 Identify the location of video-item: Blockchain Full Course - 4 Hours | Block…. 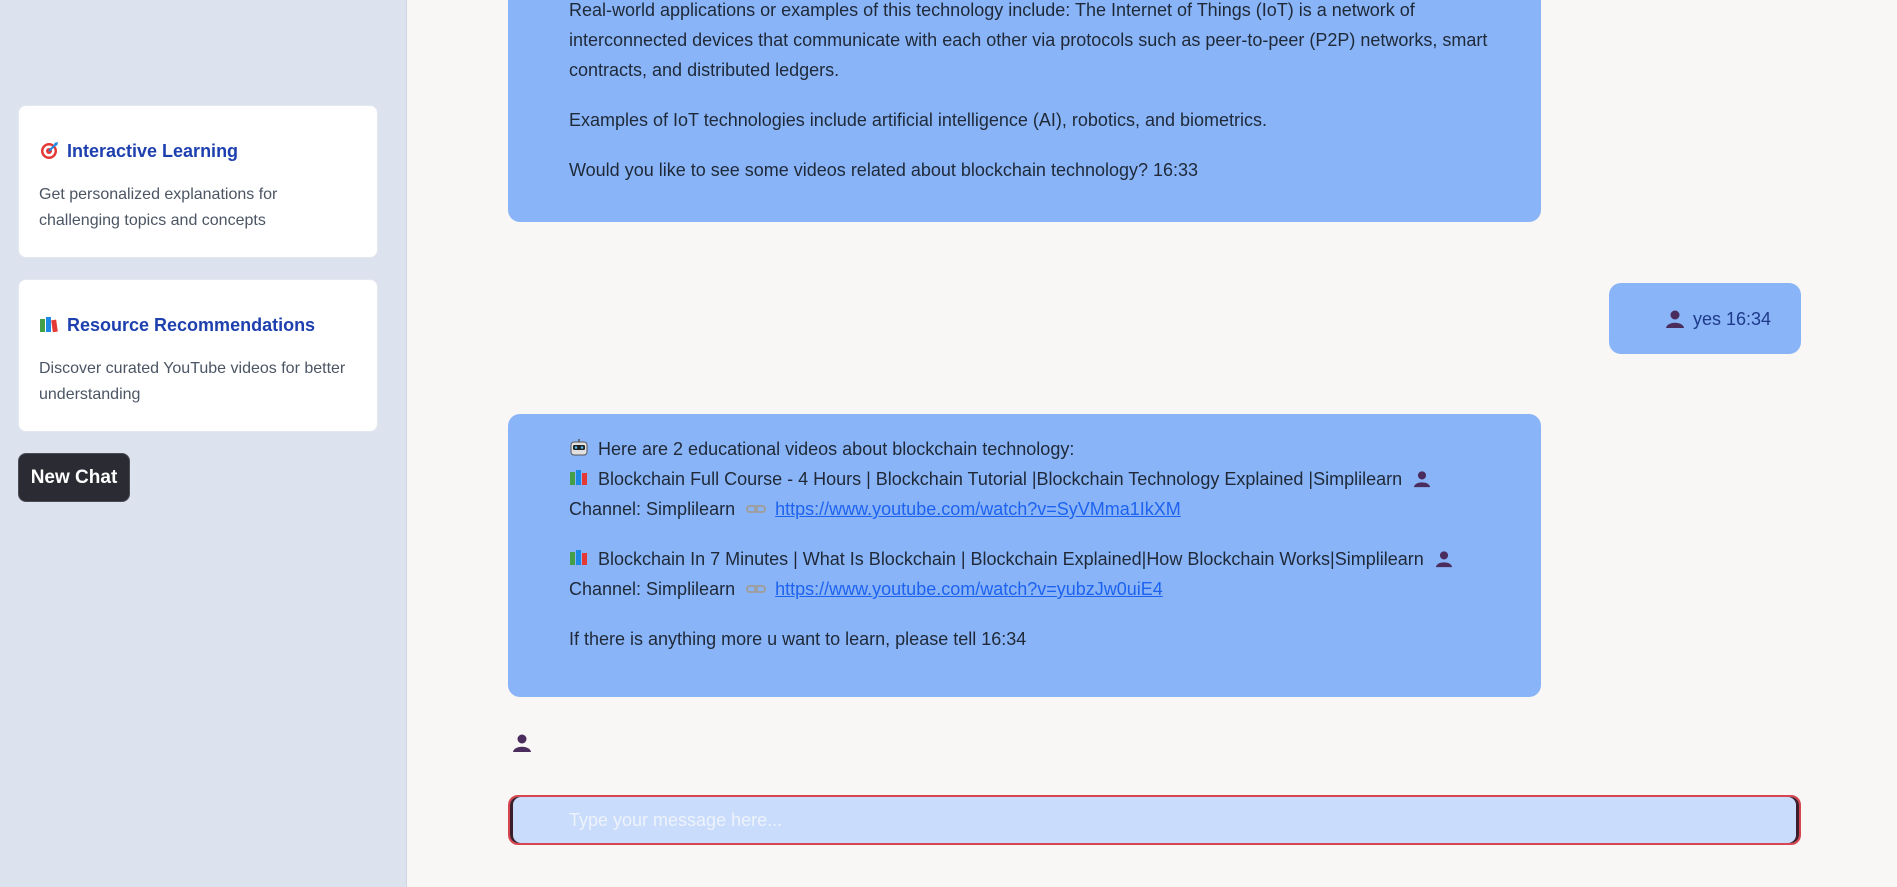
(1032, 494).